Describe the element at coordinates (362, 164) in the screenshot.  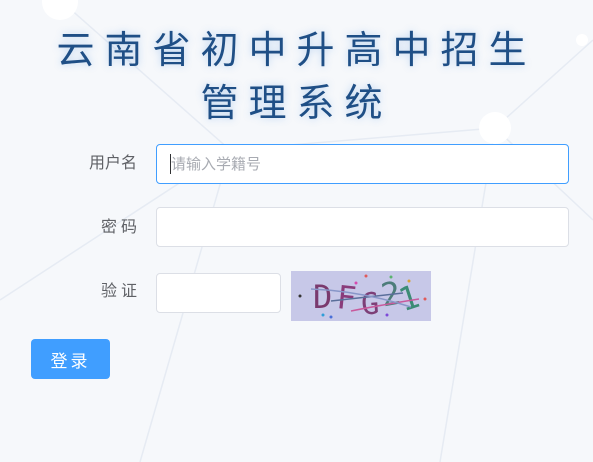
I see `username-input` at that location.